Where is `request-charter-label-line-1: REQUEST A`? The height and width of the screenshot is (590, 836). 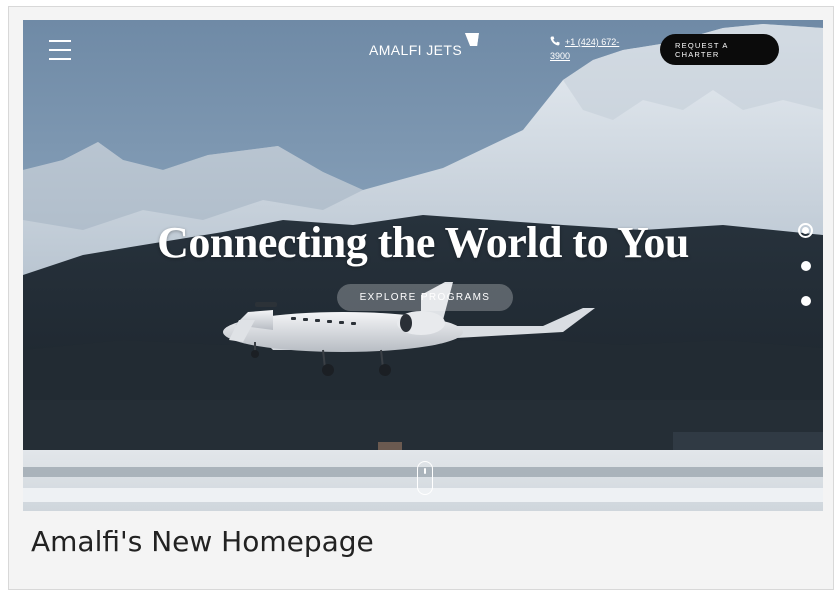 request-charter-label-line-1: REQUEST A is located at coordinates (702, 45).